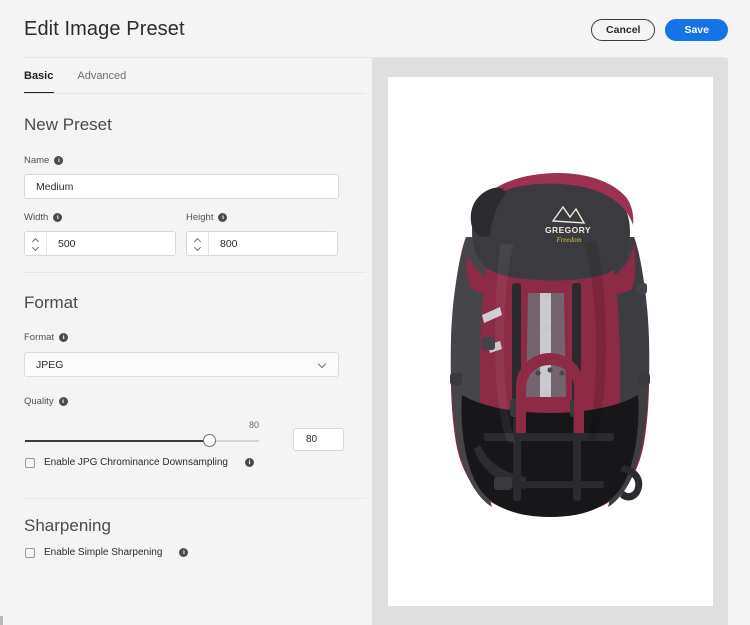  I want to click on side-clip-left, so click(456, 379).